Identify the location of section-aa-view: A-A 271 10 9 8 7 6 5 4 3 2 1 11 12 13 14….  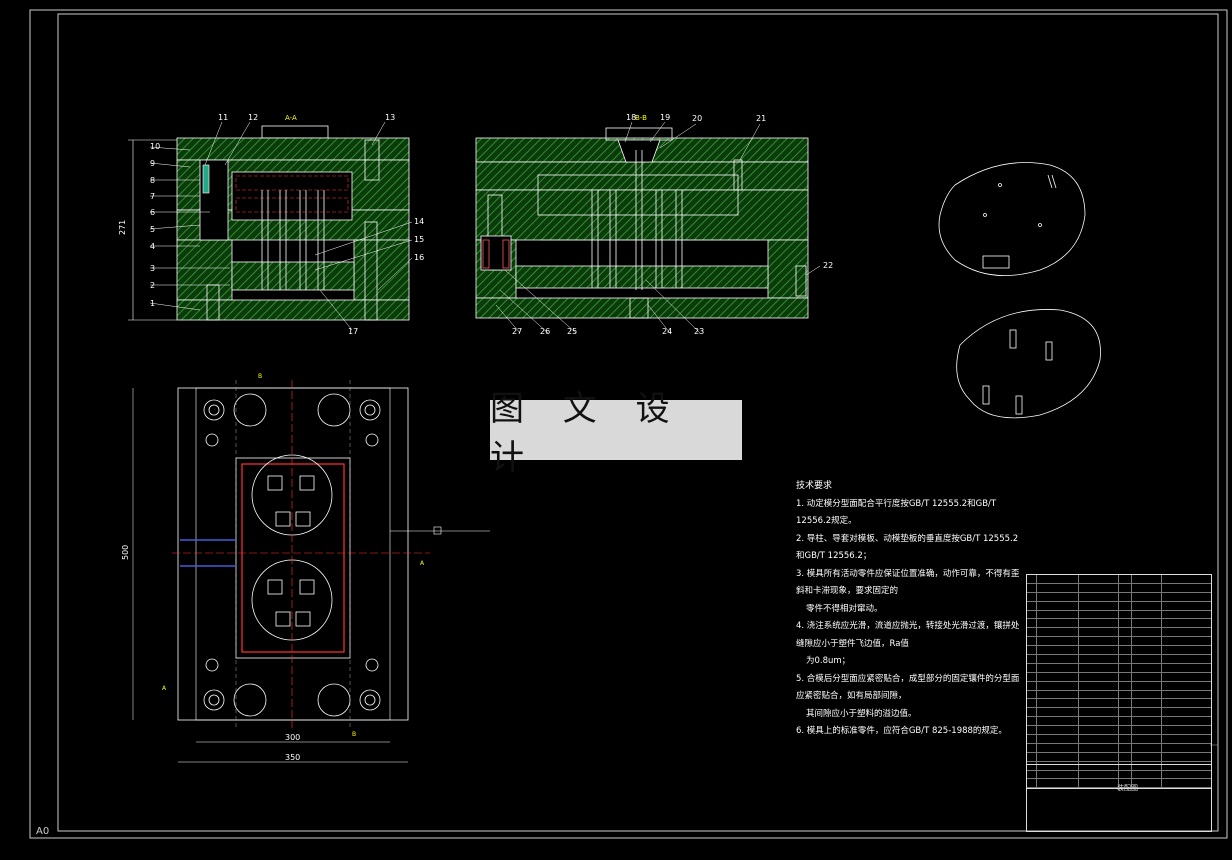
(271, 224).